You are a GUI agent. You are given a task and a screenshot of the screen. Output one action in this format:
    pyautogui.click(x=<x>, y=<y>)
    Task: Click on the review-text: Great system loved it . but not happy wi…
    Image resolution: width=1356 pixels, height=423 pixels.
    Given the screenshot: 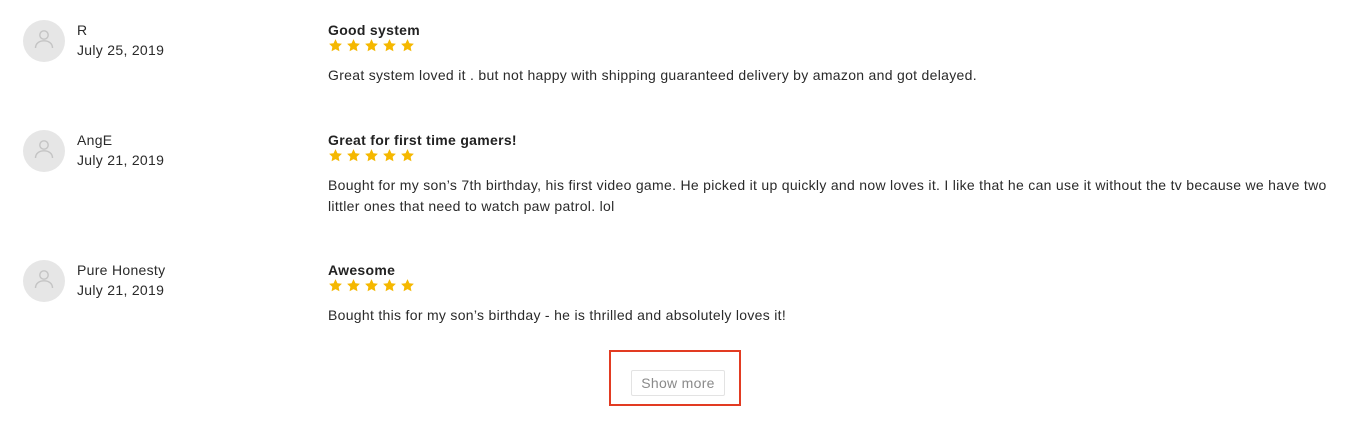 What is the action you would take?
    pyautogui.click(x=652, y=75)
    